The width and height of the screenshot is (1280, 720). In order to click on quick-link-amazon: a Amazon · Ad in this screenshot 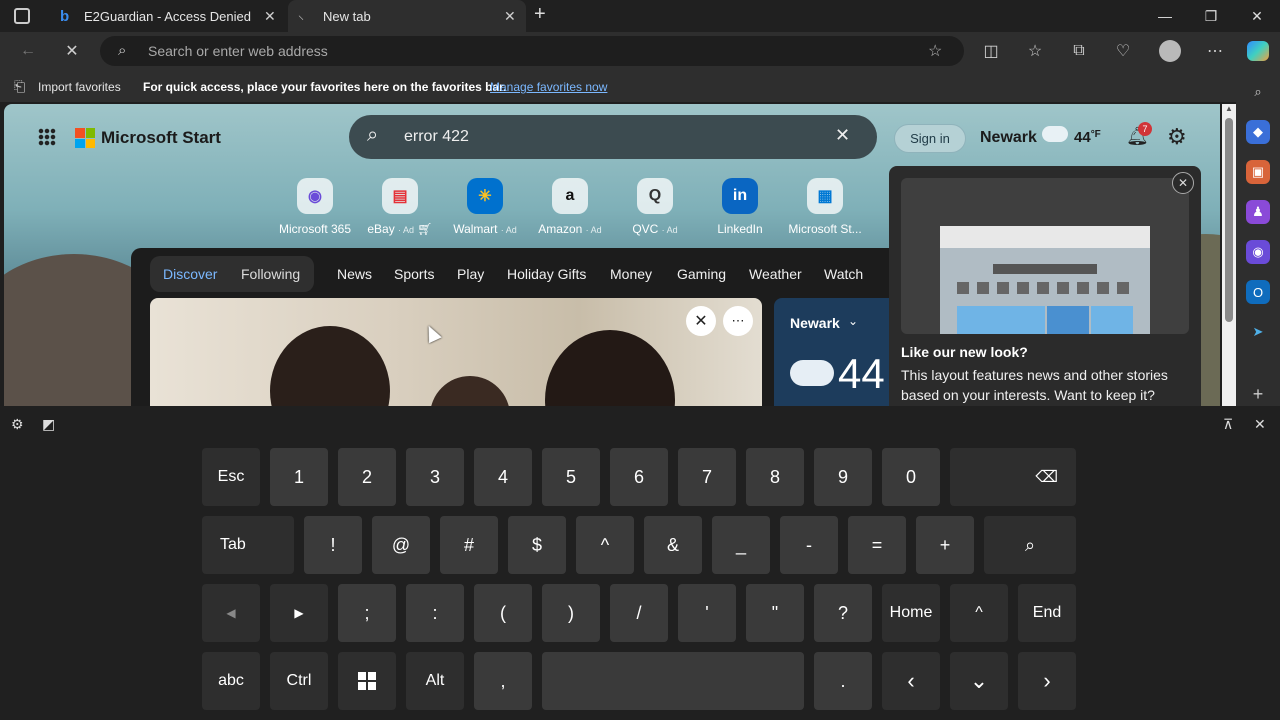, I will do `click(570, 207)`.